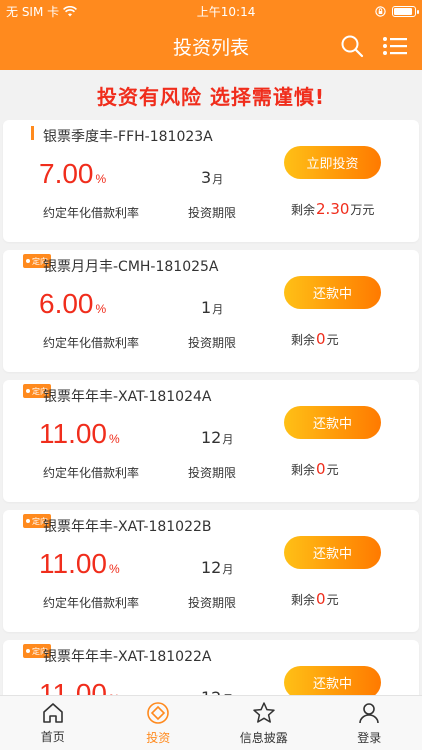  I want to click on invest-period: 3月, so click(212, 177).